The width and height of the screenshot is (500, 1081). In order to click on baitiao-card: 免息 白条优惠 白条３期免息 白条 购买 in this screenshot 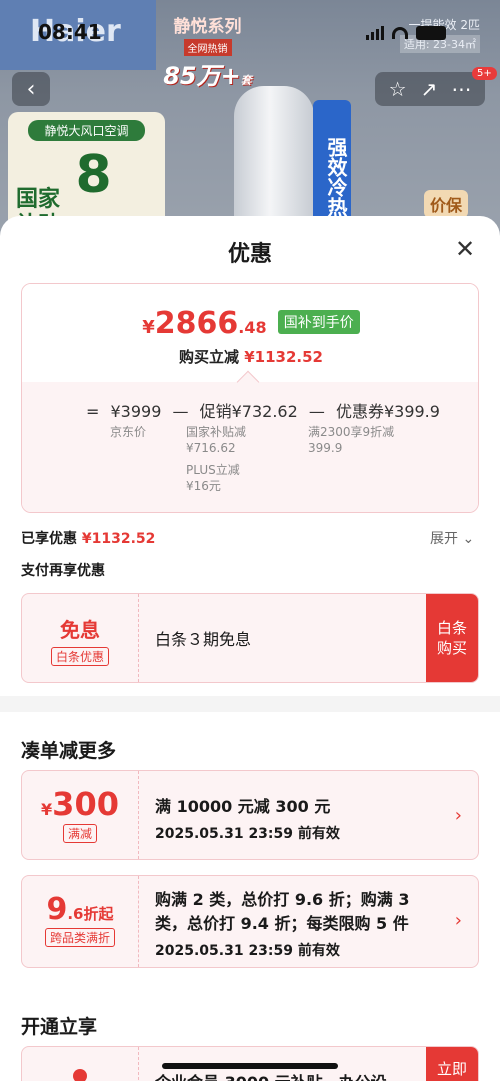, I will do `click(250, 638)`.